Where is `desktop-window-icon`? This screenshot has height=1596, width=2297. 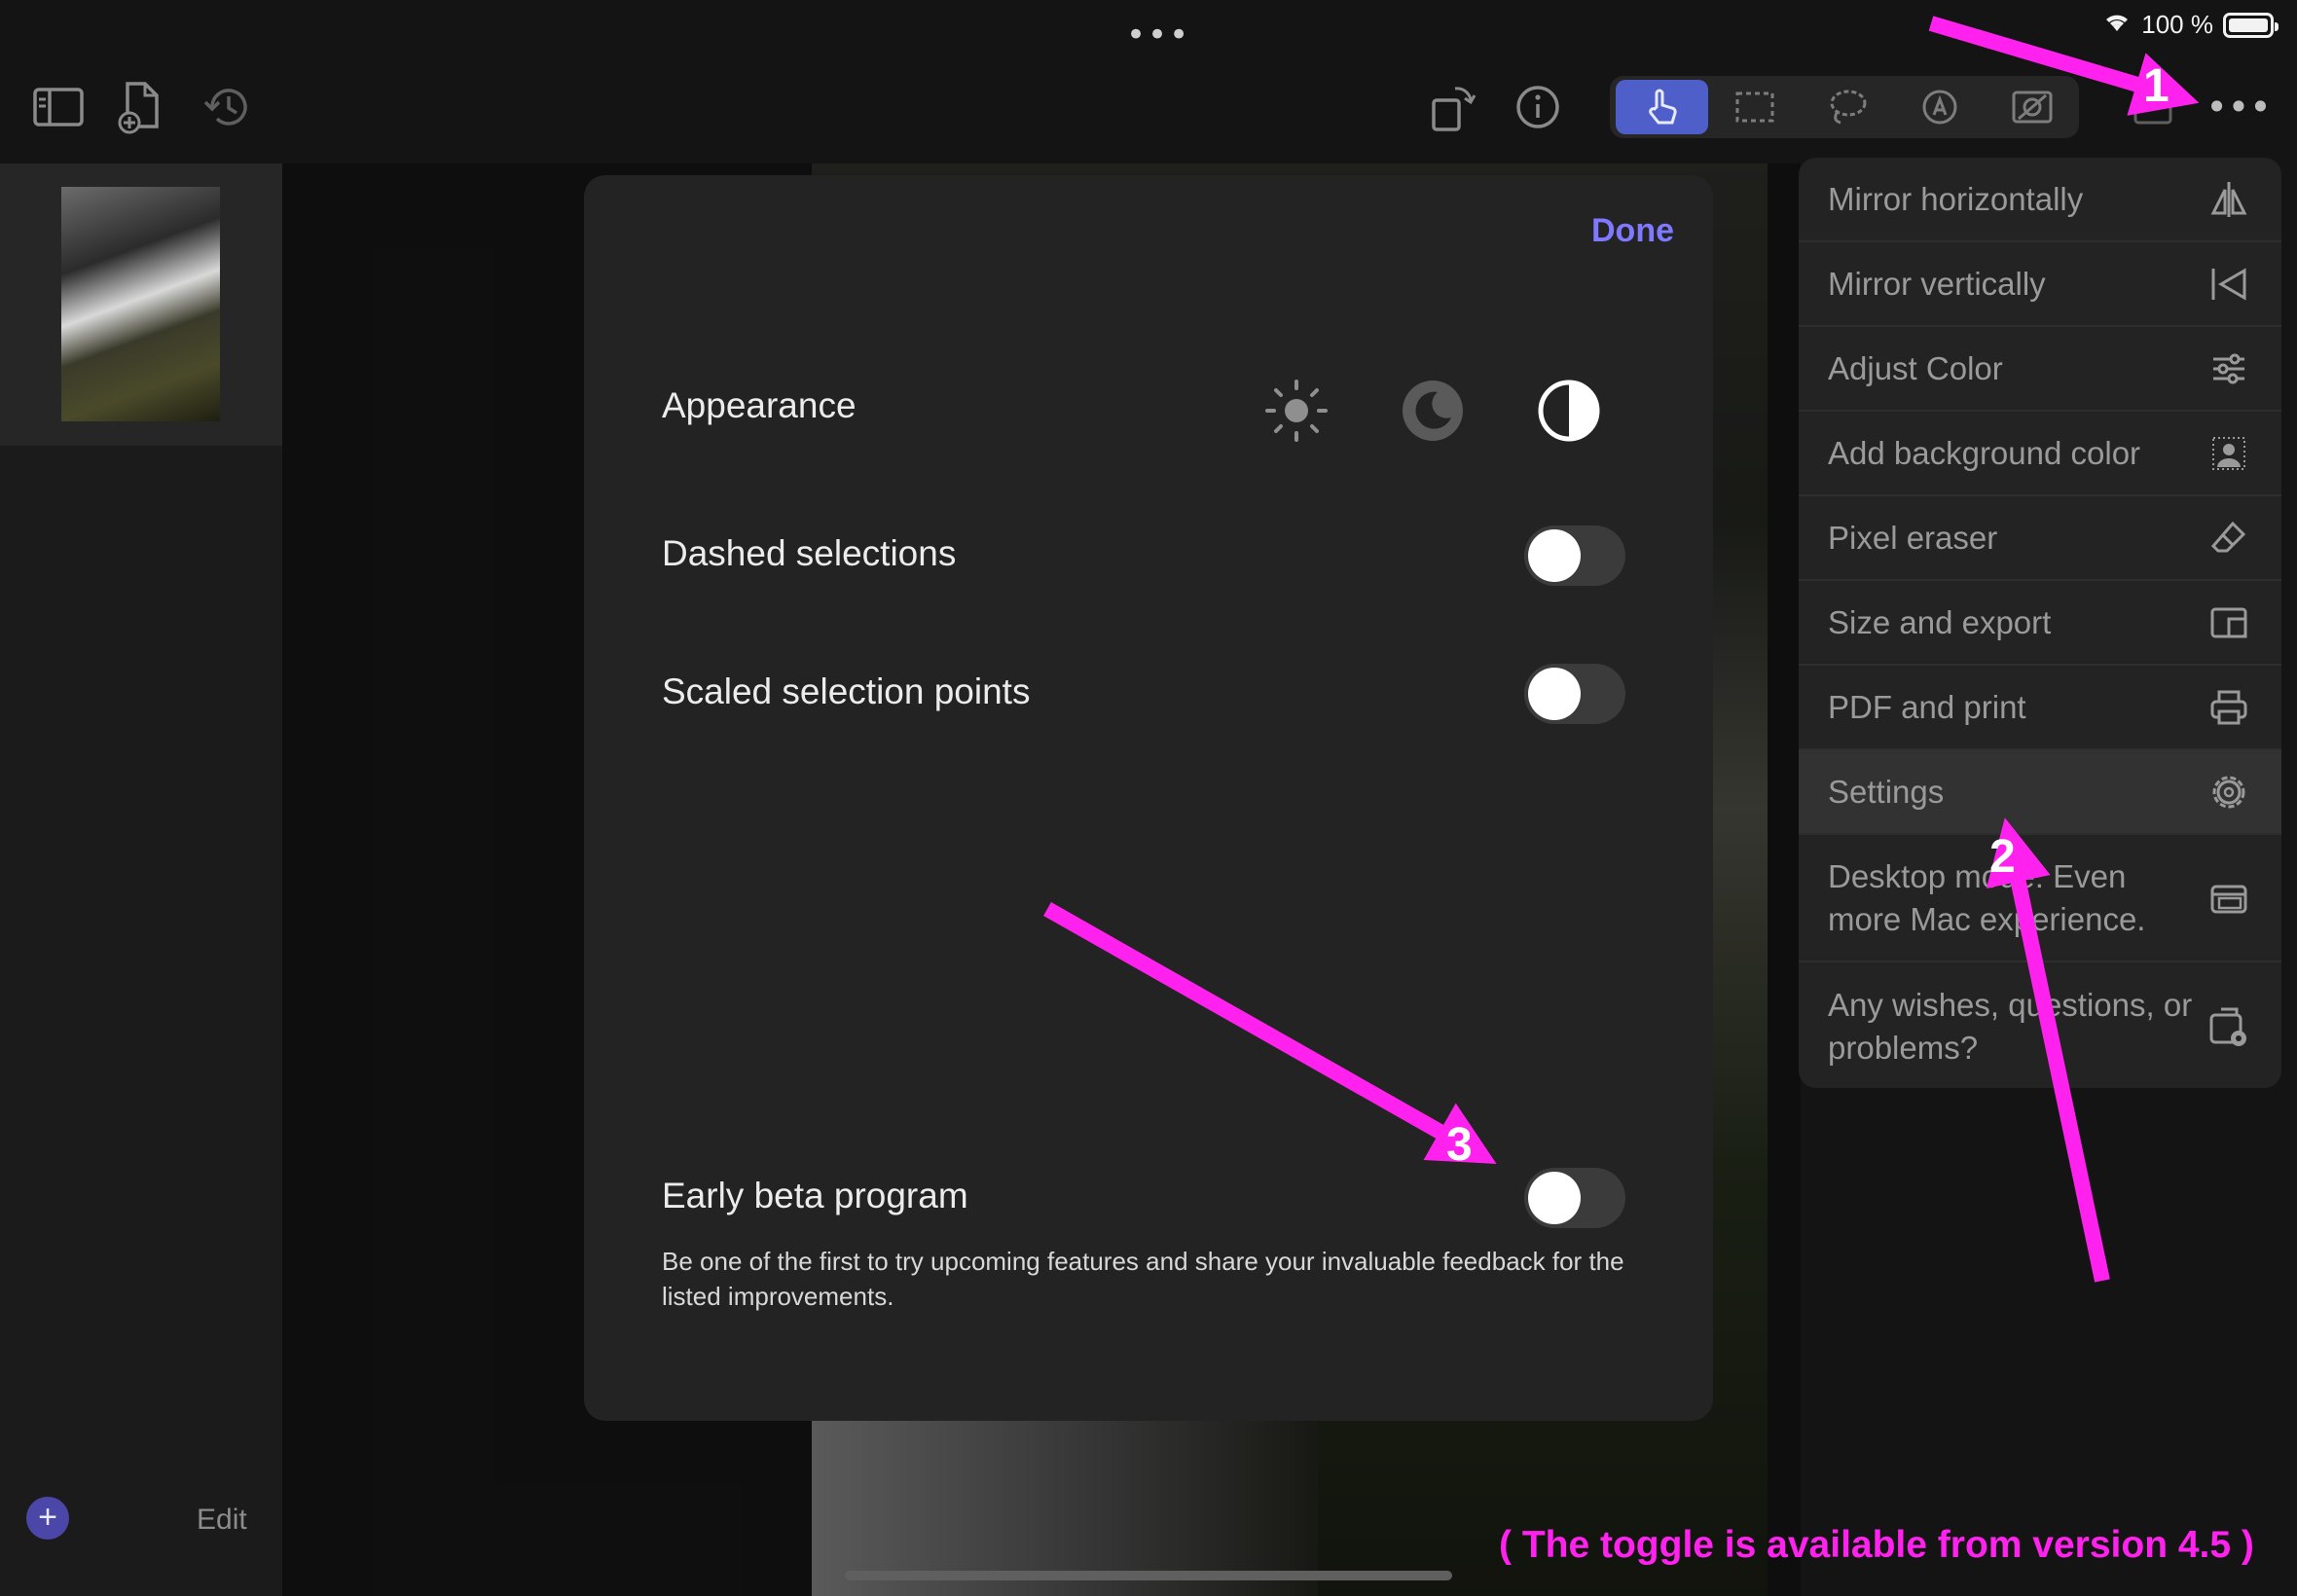 desktop-window-icon is located at coordinates (2228, 898).